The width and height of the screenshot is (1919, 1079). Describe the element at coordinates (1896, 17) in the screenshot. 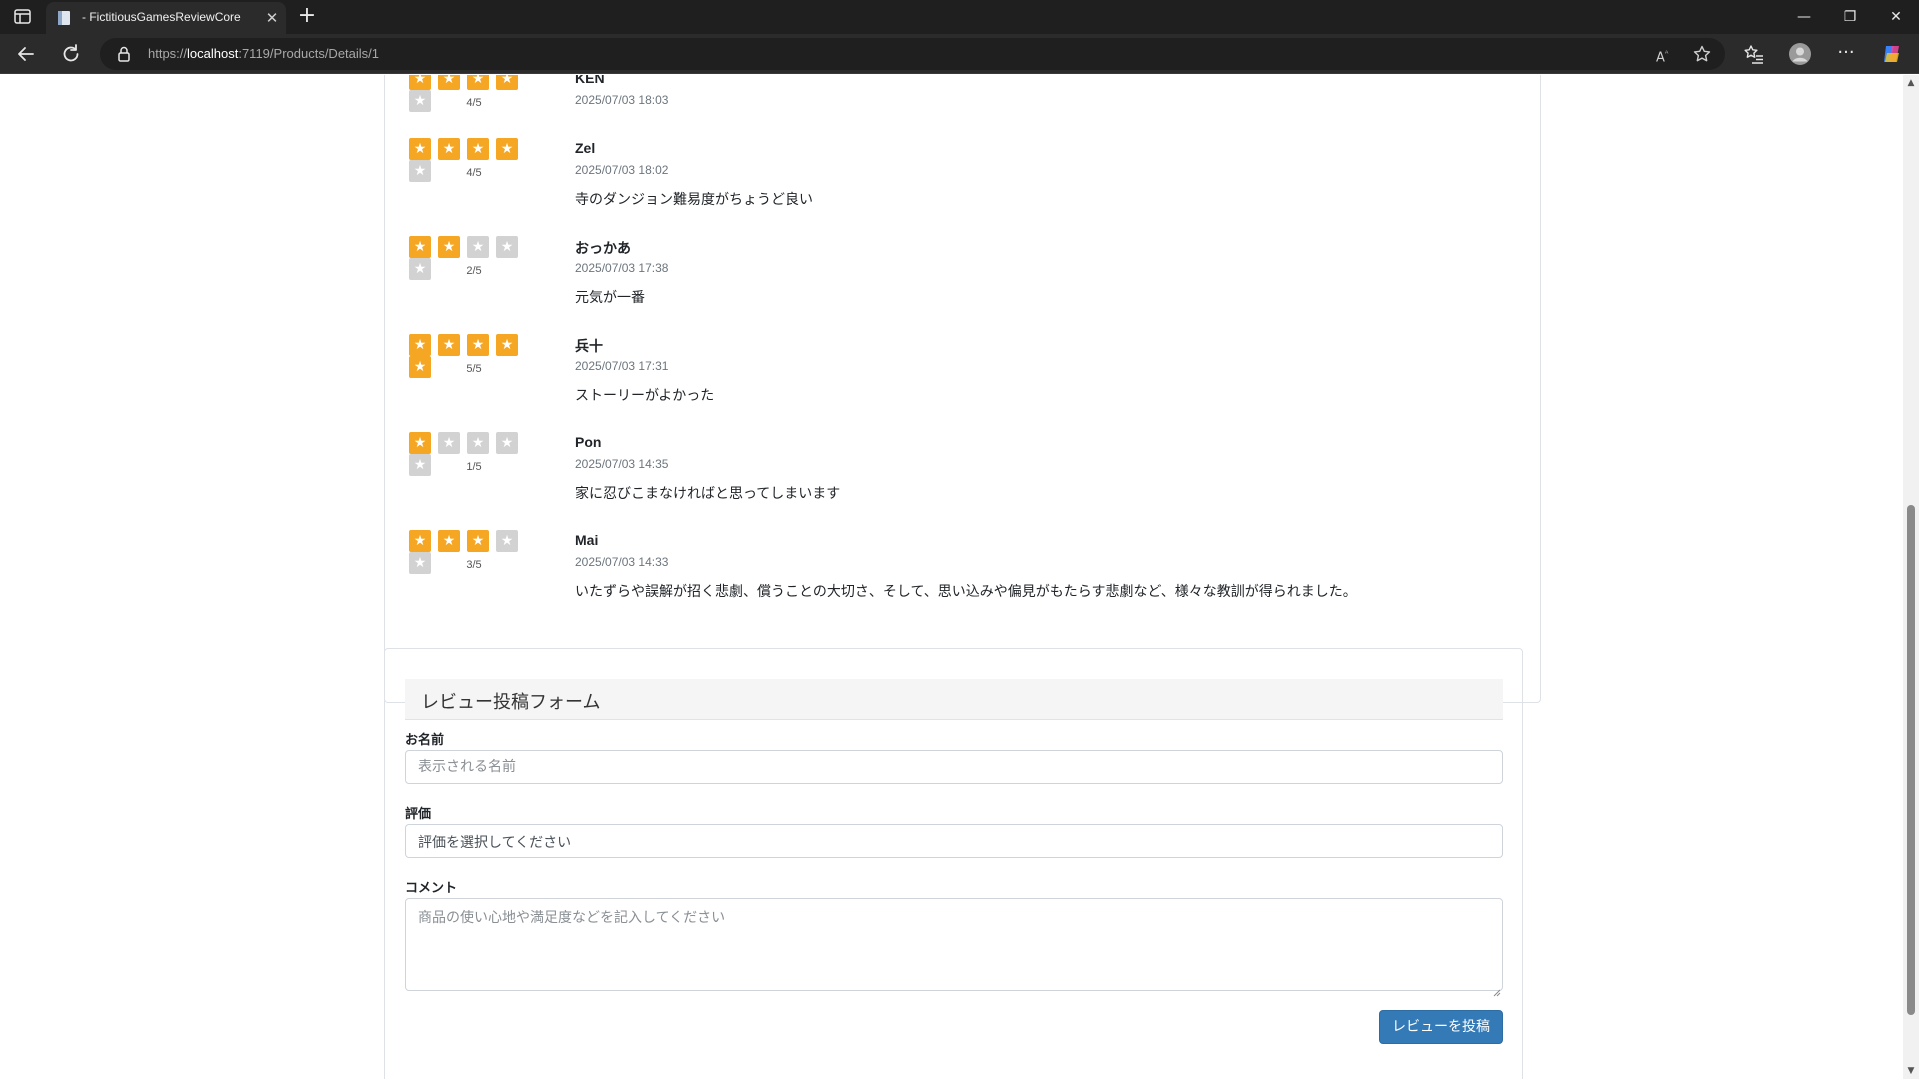

I see `window-close-icon: ✕` at that location.